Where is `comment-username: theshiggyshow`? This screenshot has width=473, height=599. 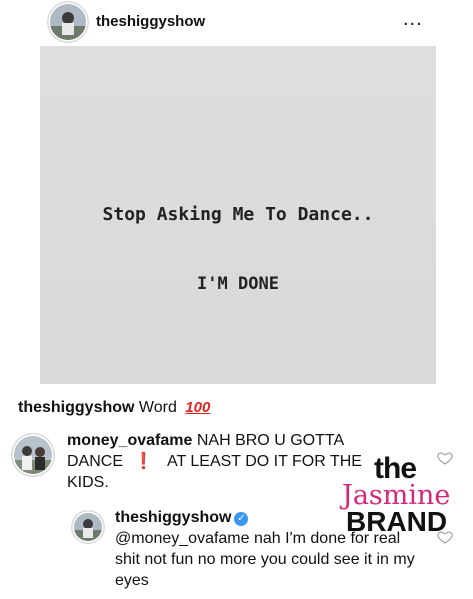 comment-username: theshiggyshow is located at coordinates (173, 517).